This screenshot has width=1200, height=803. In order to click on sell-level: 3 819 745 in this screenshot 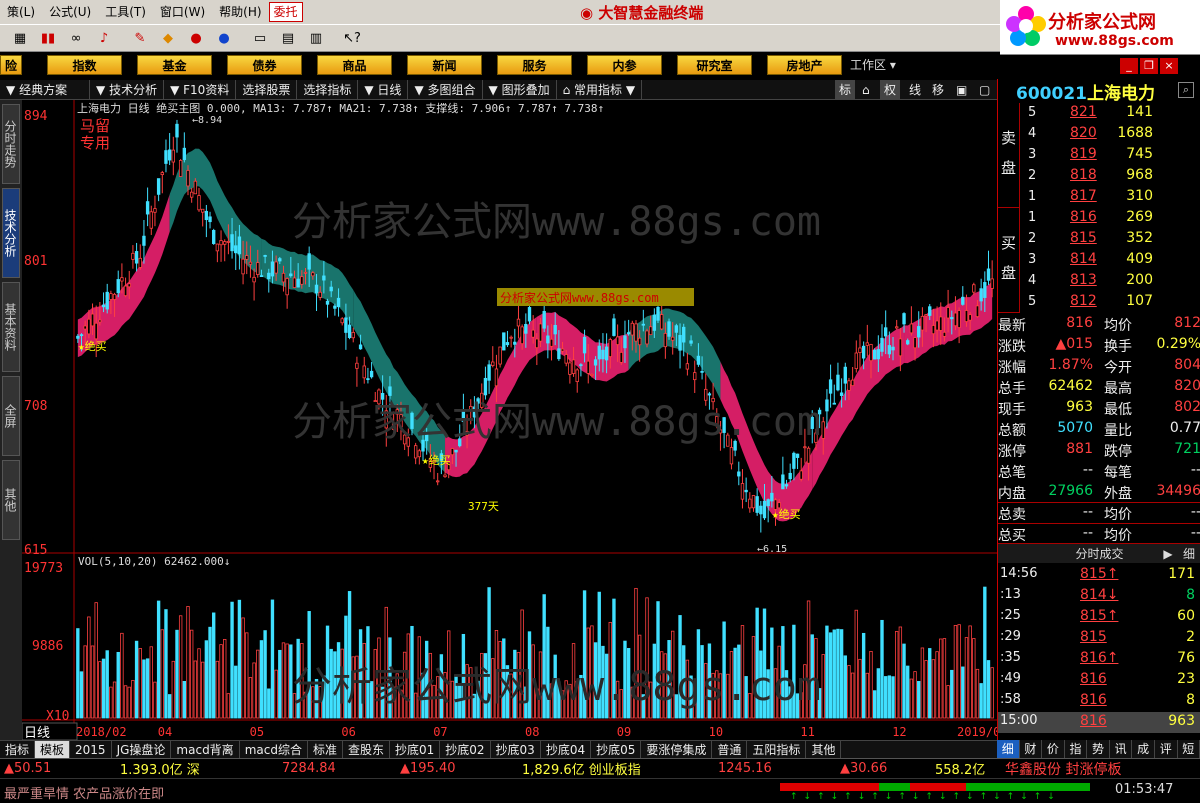, I will do `click(1099, 155)`.